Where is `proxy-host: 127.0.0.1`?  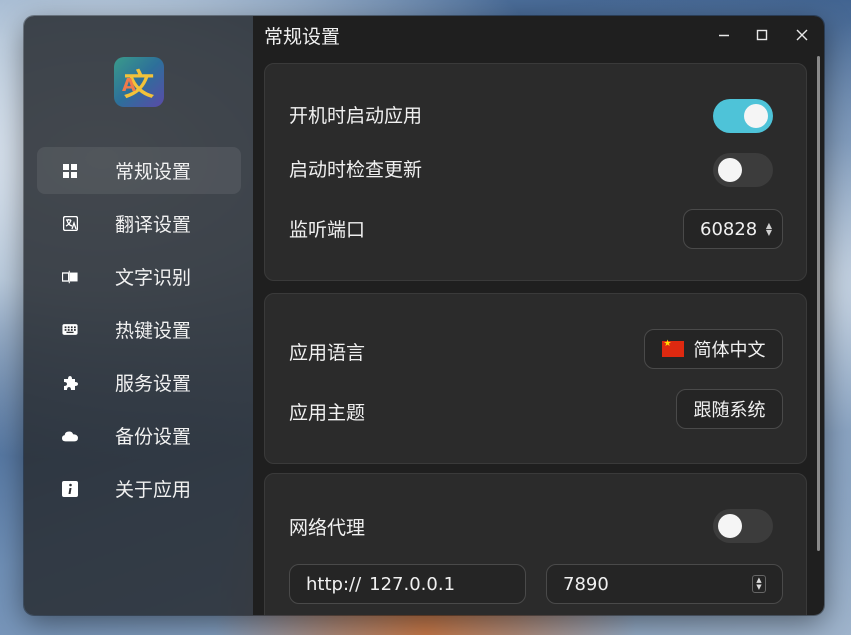
proxy-host: 127.0.0.1 is located at coordinates (412, 584).